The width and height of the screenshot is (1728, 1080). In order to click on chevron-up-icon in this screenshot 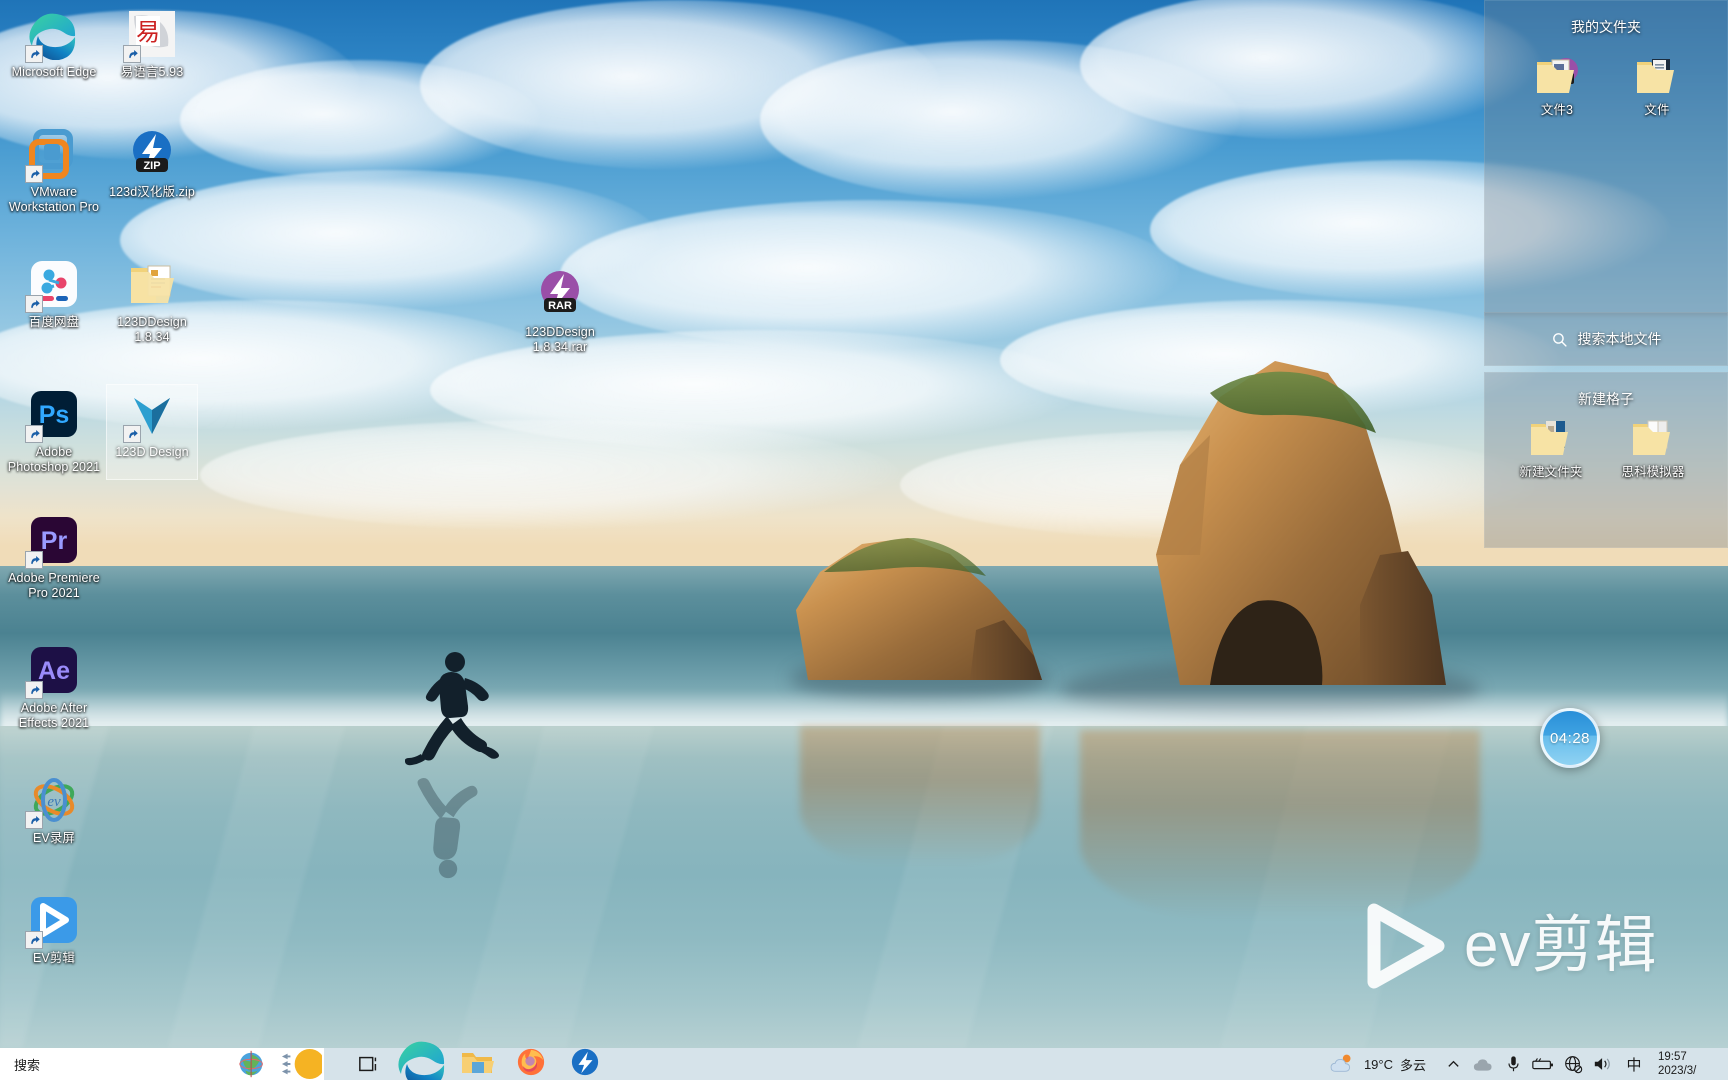, I will do `click(1453, 1063)`.